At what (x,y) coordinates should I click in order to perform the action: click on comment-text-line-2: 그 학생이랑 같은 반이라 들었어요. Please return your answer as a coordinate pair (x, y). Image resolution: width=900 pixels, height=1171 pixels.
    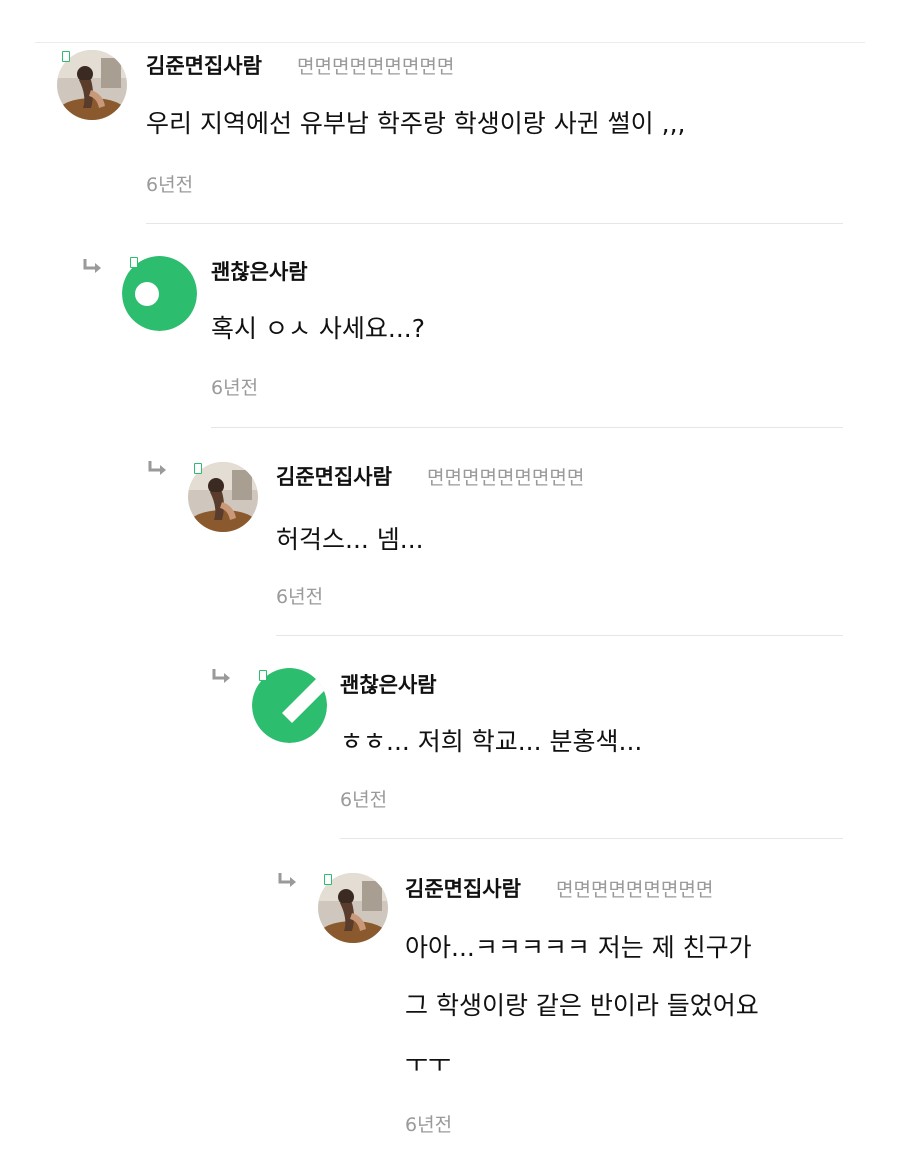
    Looking at the image, I should click on (582, 1005).